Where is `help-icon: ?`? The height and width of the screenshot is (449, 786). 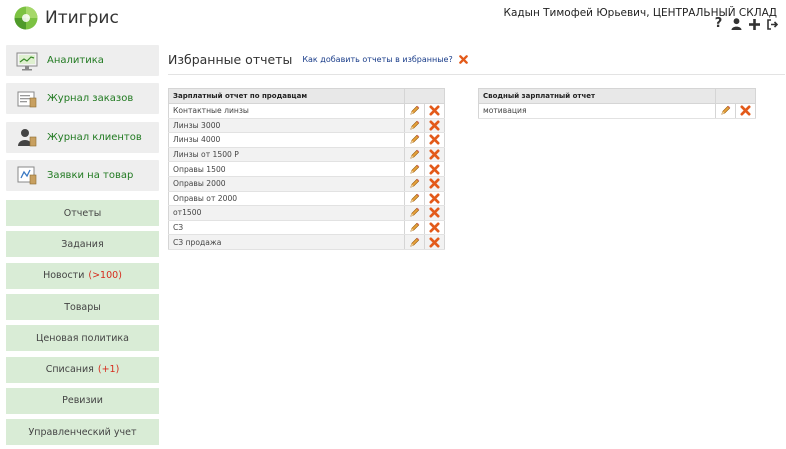 help-icon: ? is located at coordinates (718, 24).